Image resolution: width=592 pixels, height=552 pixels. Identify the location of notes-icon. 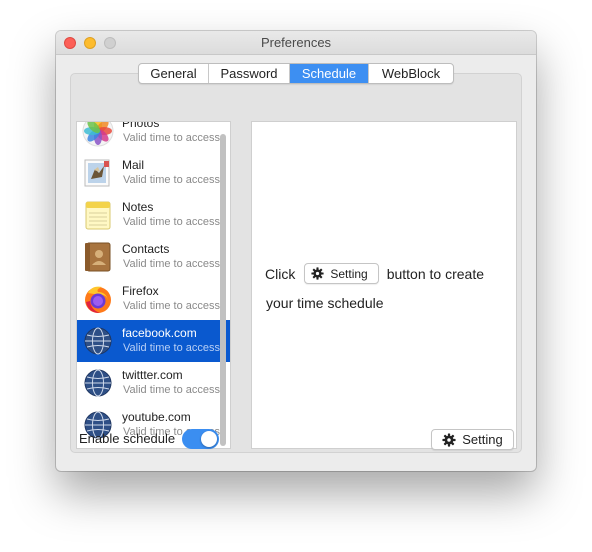
(98, 215).